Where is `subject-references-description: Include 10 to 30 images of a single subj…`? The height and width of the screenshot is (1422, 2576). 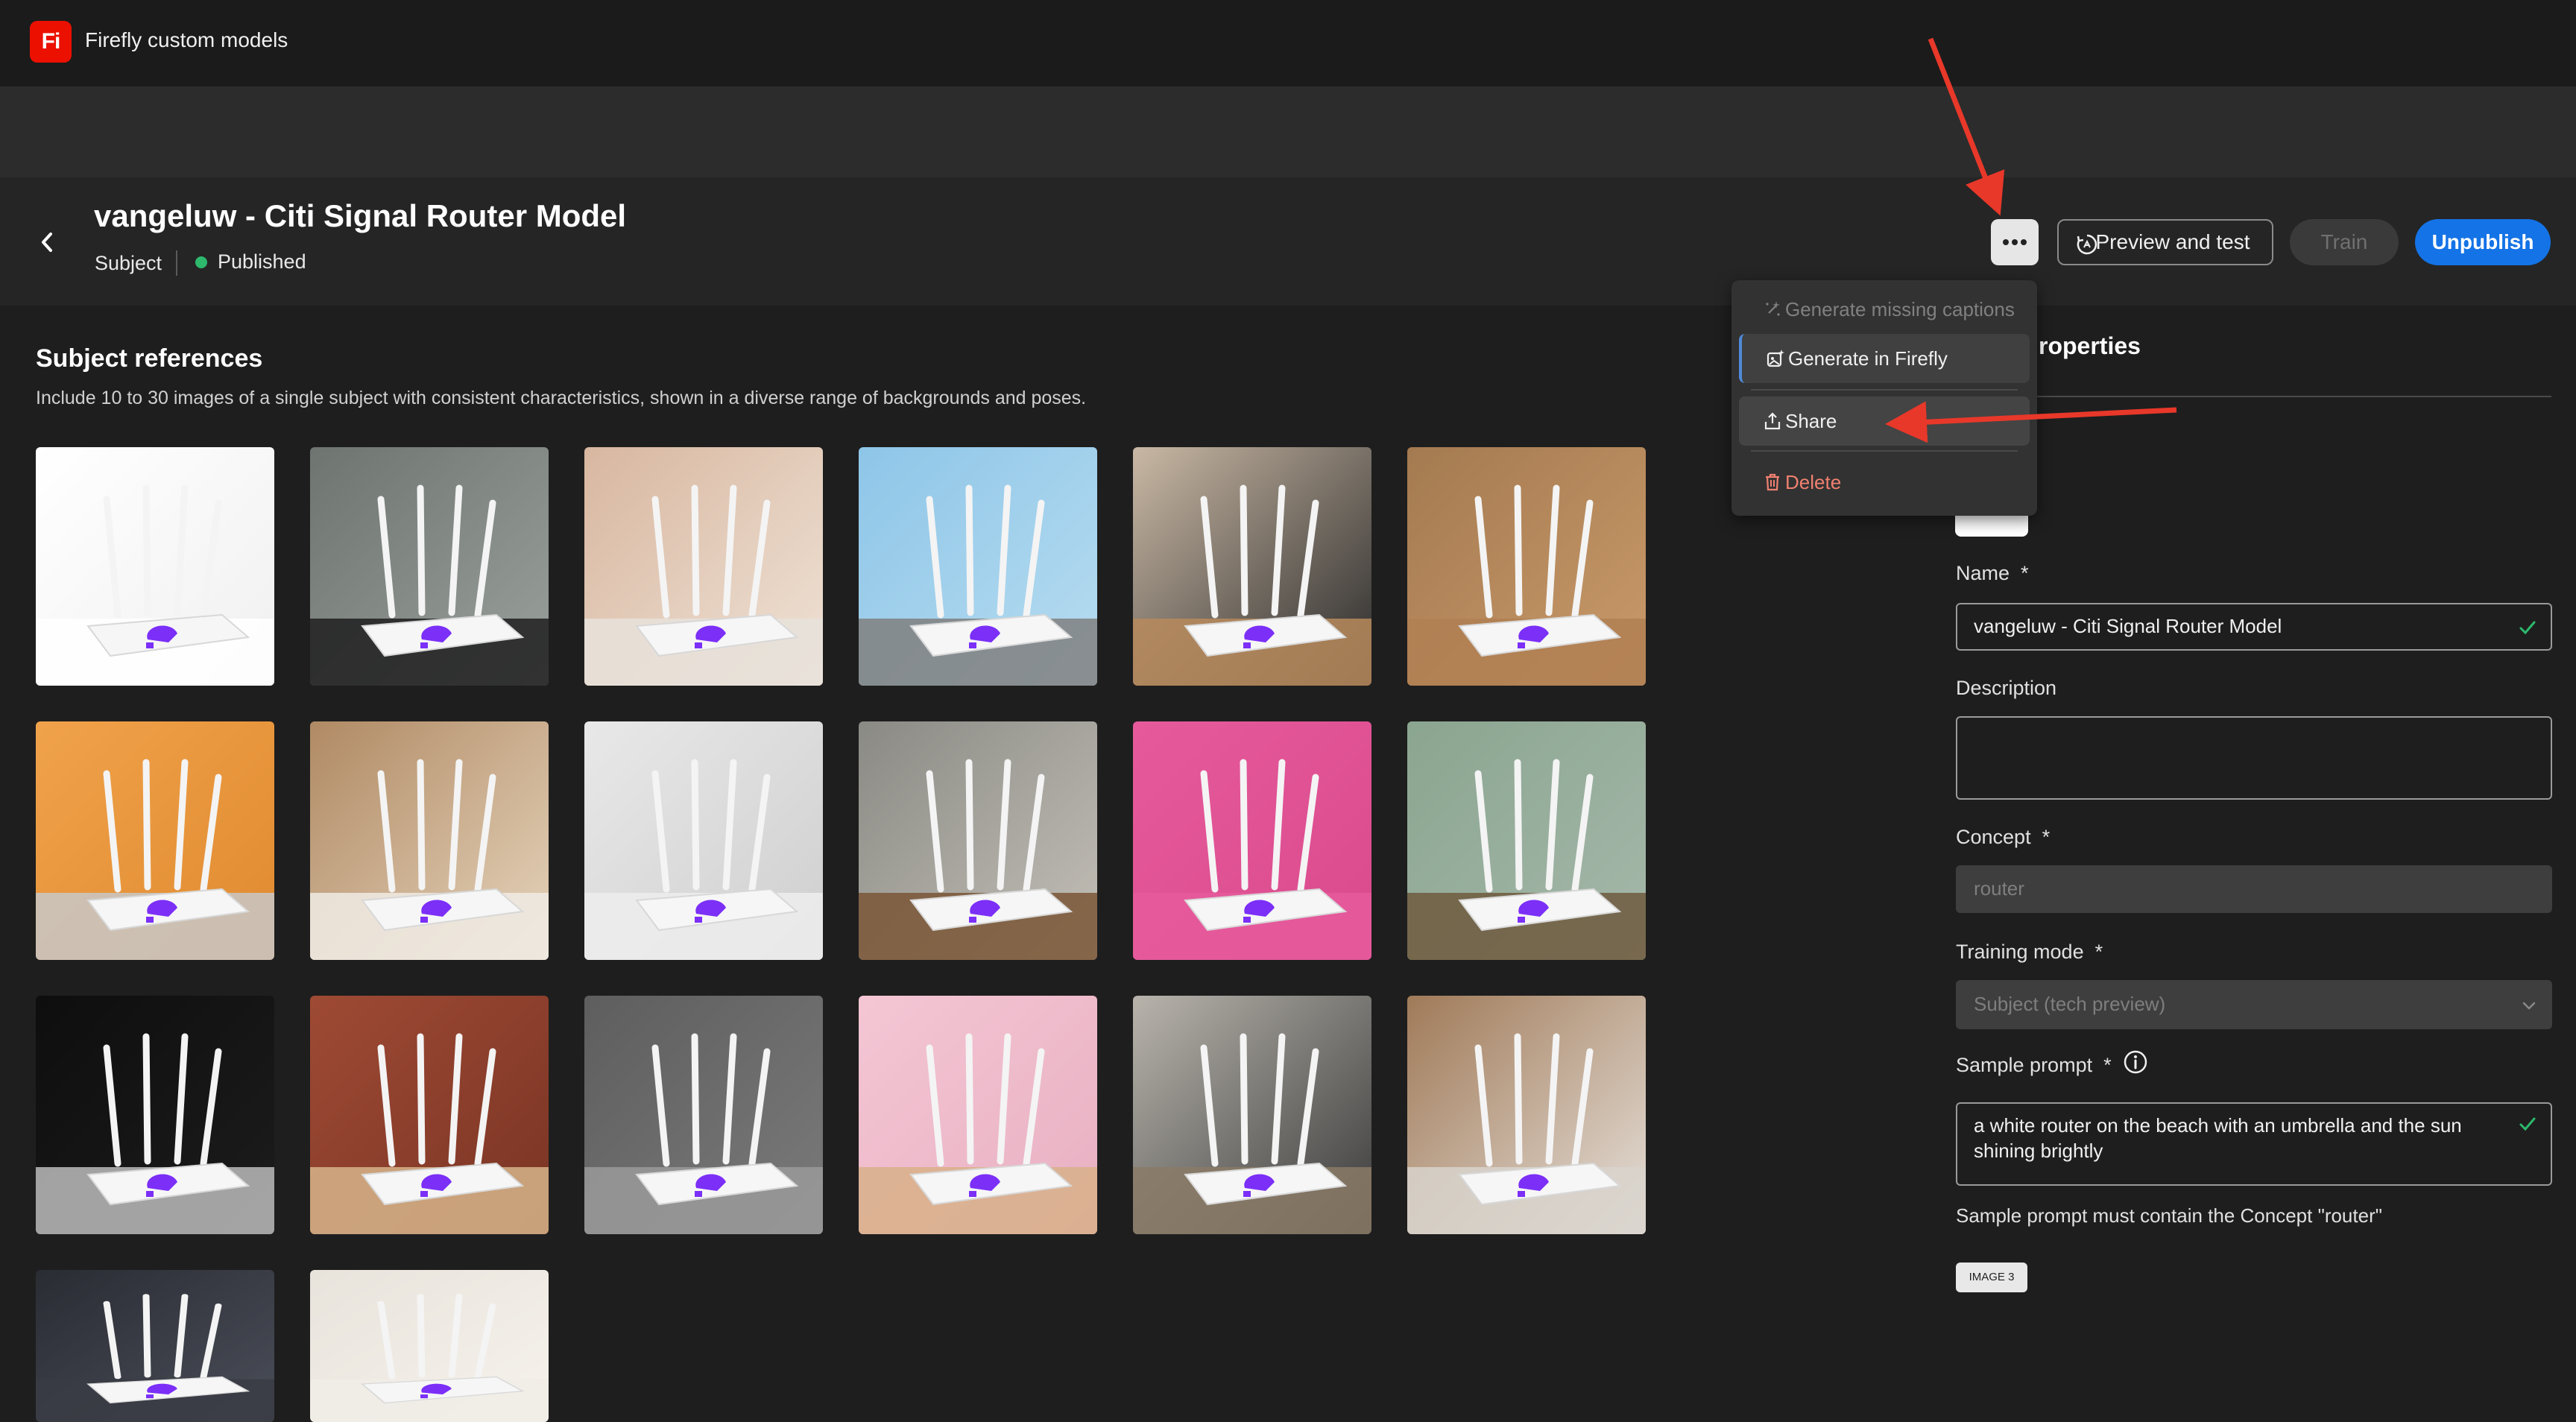
subject-references-description: Include 10 to 30 images of a single subj… is located at coordinates (561, 398).